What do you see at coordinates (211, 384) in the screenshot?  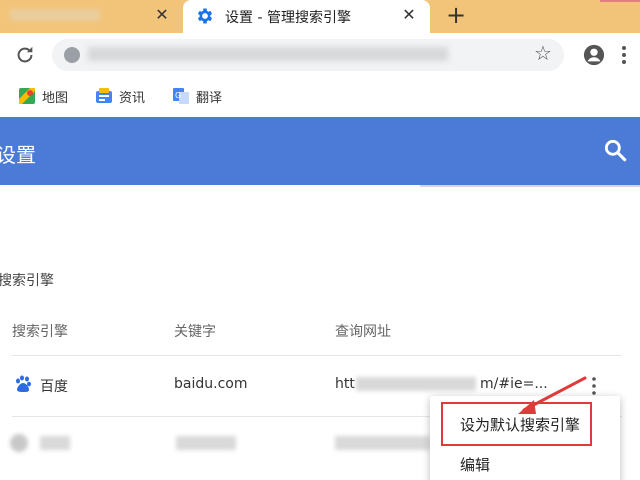 I see `engine-keyword: baidu.com` at bounding box center [211, 384].